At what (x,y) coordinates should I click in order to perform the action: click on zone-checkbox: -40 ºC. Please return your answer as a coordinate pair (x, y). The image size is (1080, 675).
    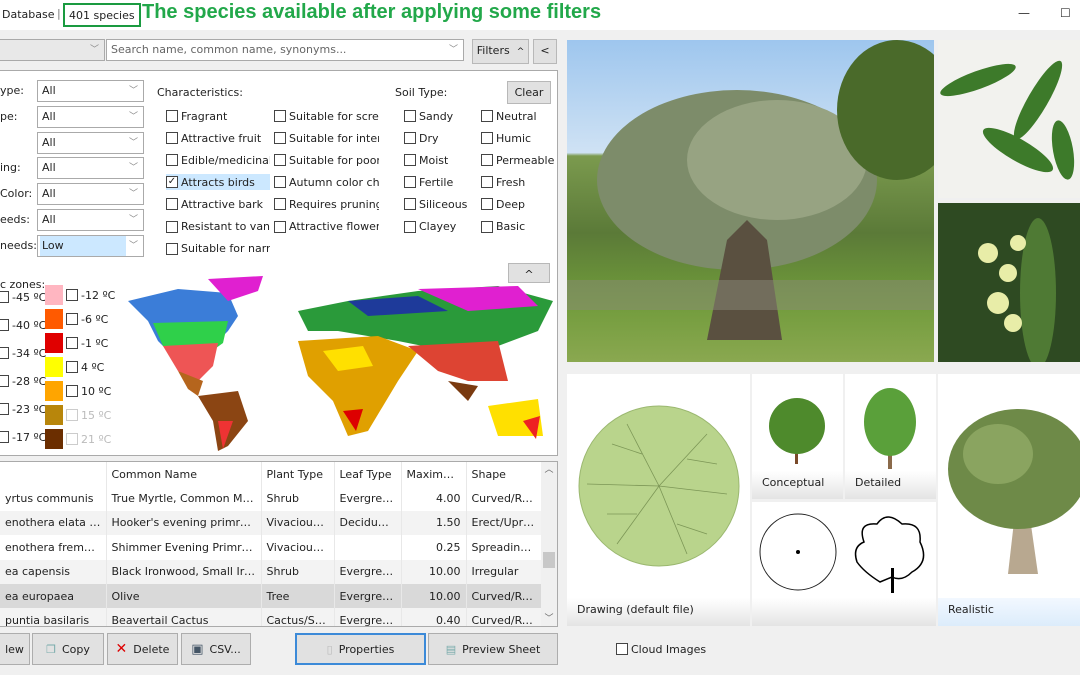
    Looking at the image, I should click on (23, 325).